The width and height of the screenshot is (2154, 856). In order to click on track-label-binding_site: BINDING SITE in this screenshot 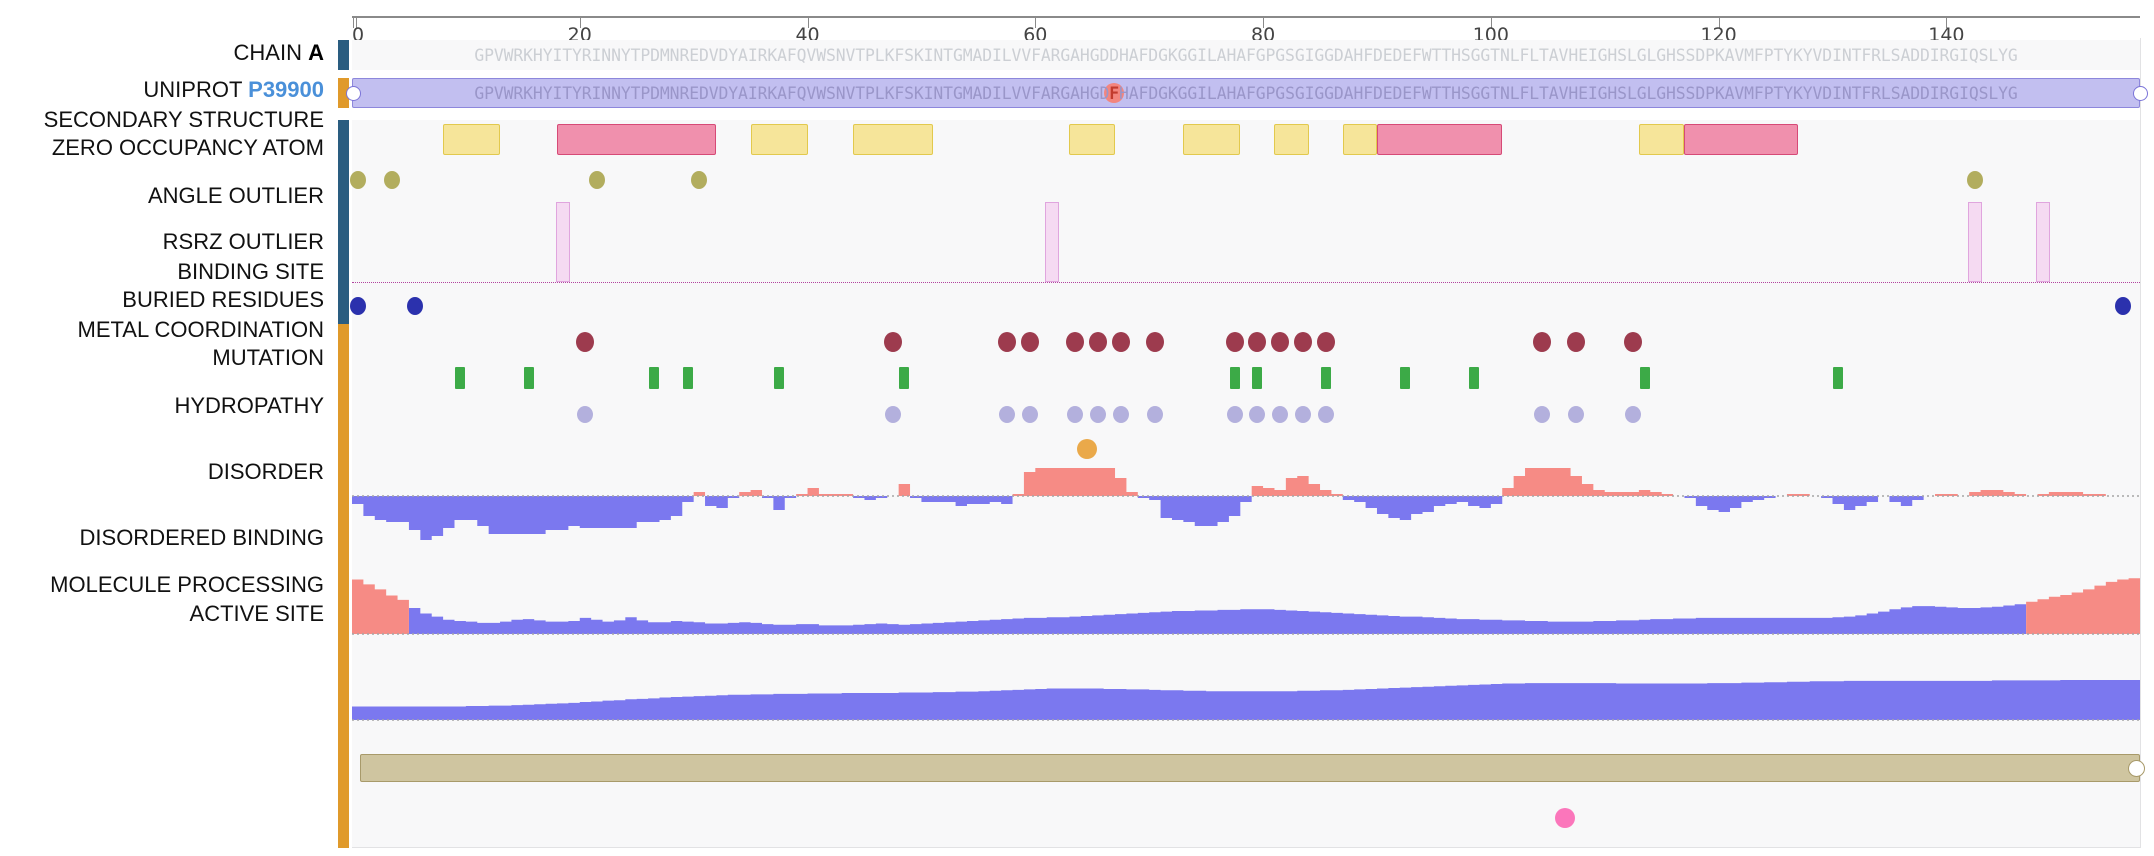, I will do `click(162, 272)`.